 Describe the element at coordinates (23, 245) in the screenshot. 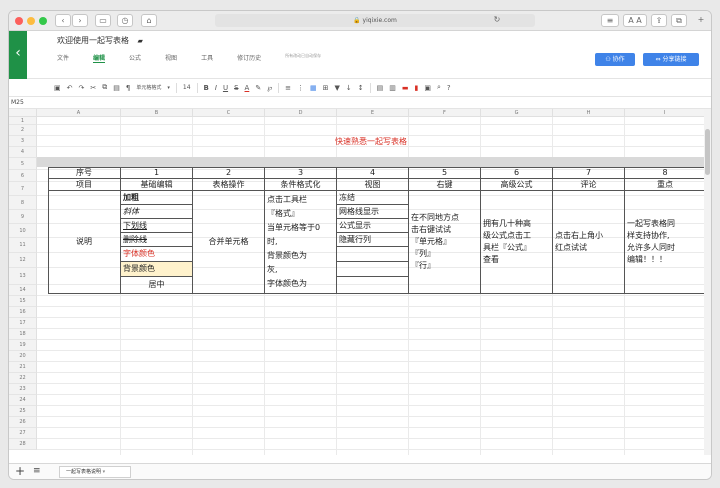

I see `row-header: 11` at that location.